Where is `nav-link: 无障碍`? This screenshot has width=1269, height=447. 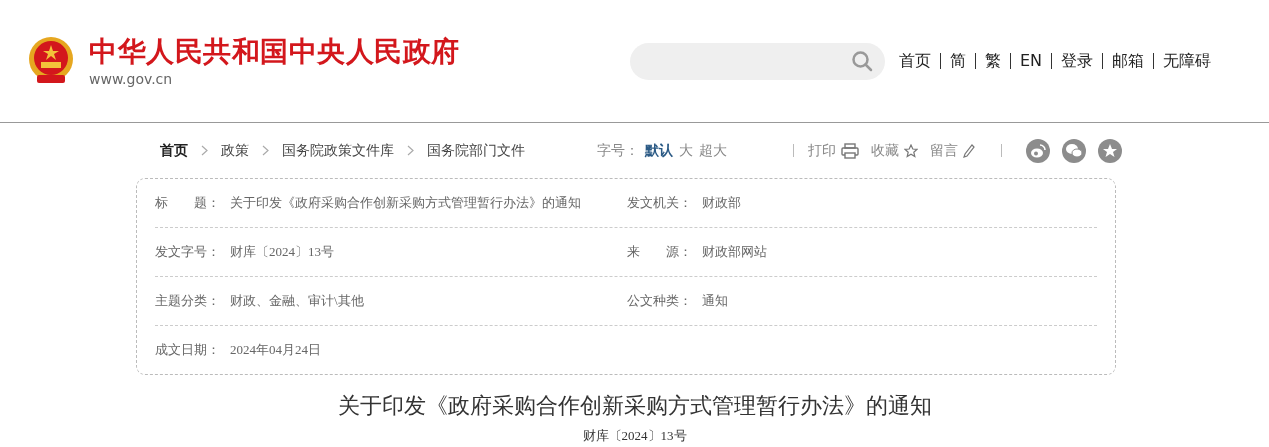 nav-link: 无障碍 is located at coordinates (1187, 61).